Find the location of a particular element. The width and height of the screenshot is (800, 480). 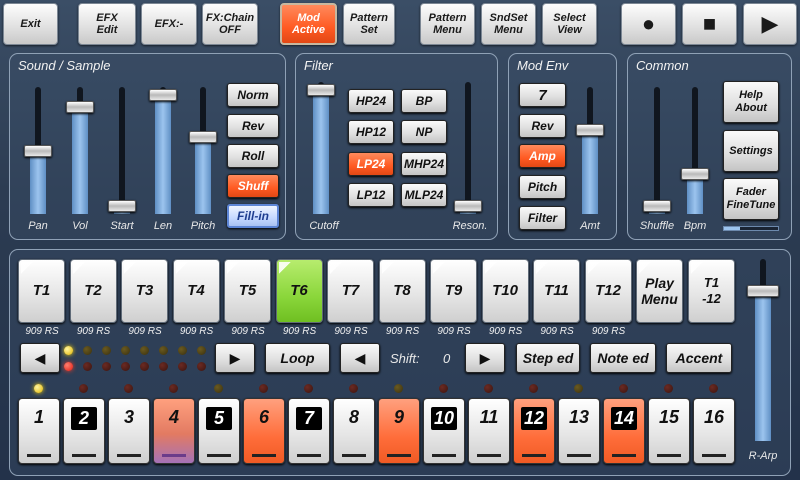

hp12-button: HP12 is located at coordinates (371, 132).